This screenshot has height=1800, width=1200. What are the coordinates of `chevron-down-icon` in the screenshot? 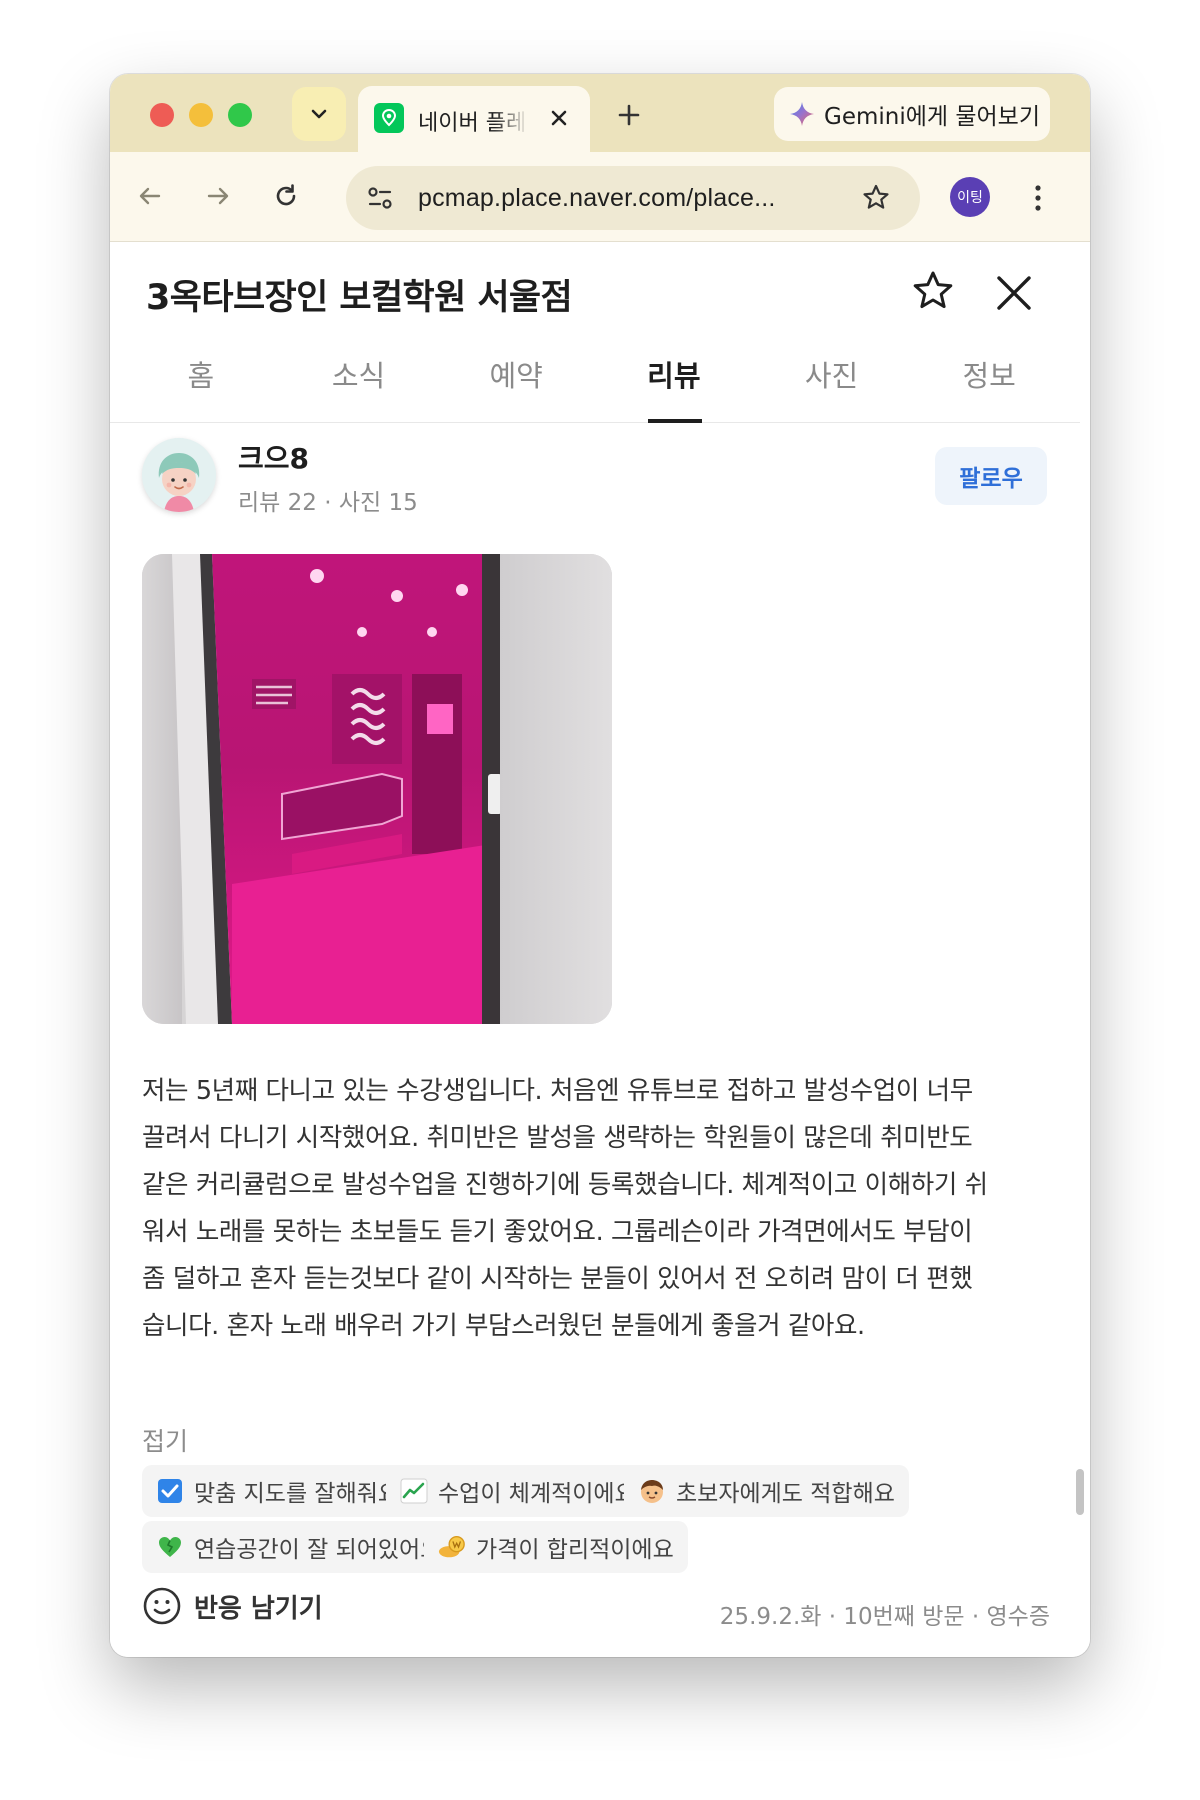 It's located at (319, 114).